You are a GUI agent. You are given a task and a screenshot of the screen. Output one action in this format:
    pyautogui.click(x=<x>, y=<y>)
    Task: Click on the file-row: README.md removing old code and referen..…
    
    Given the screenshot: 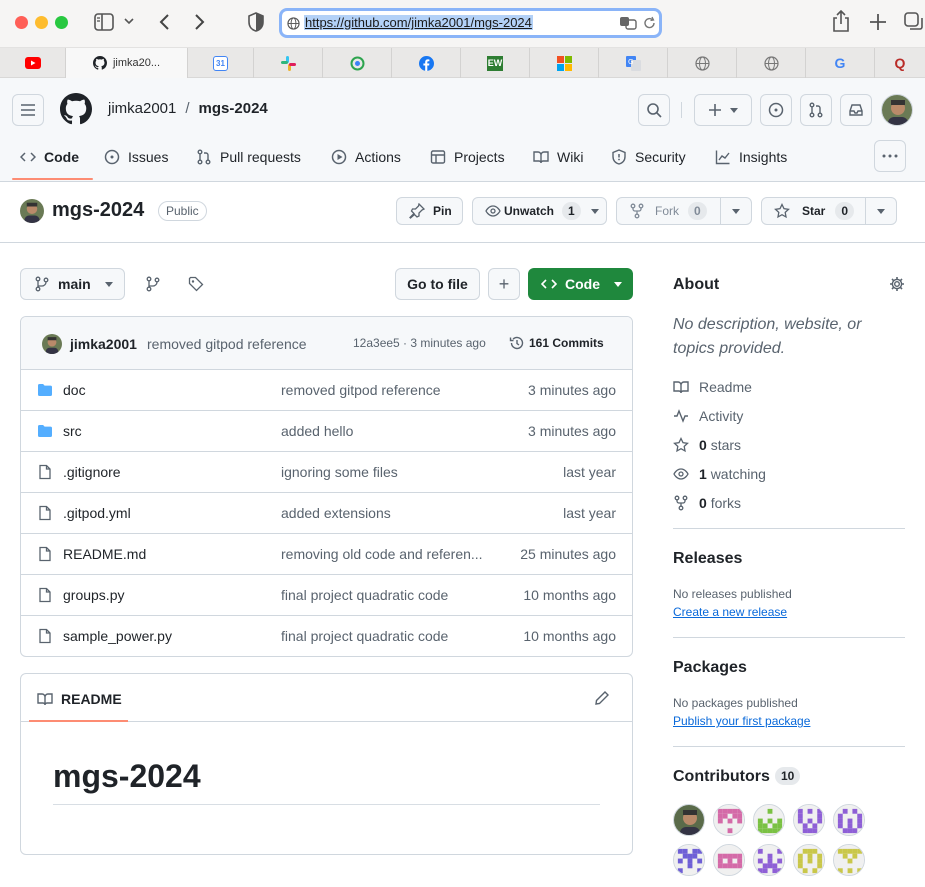 What is the action you would take?
    pyautogui.click(x=326, y=554)
    